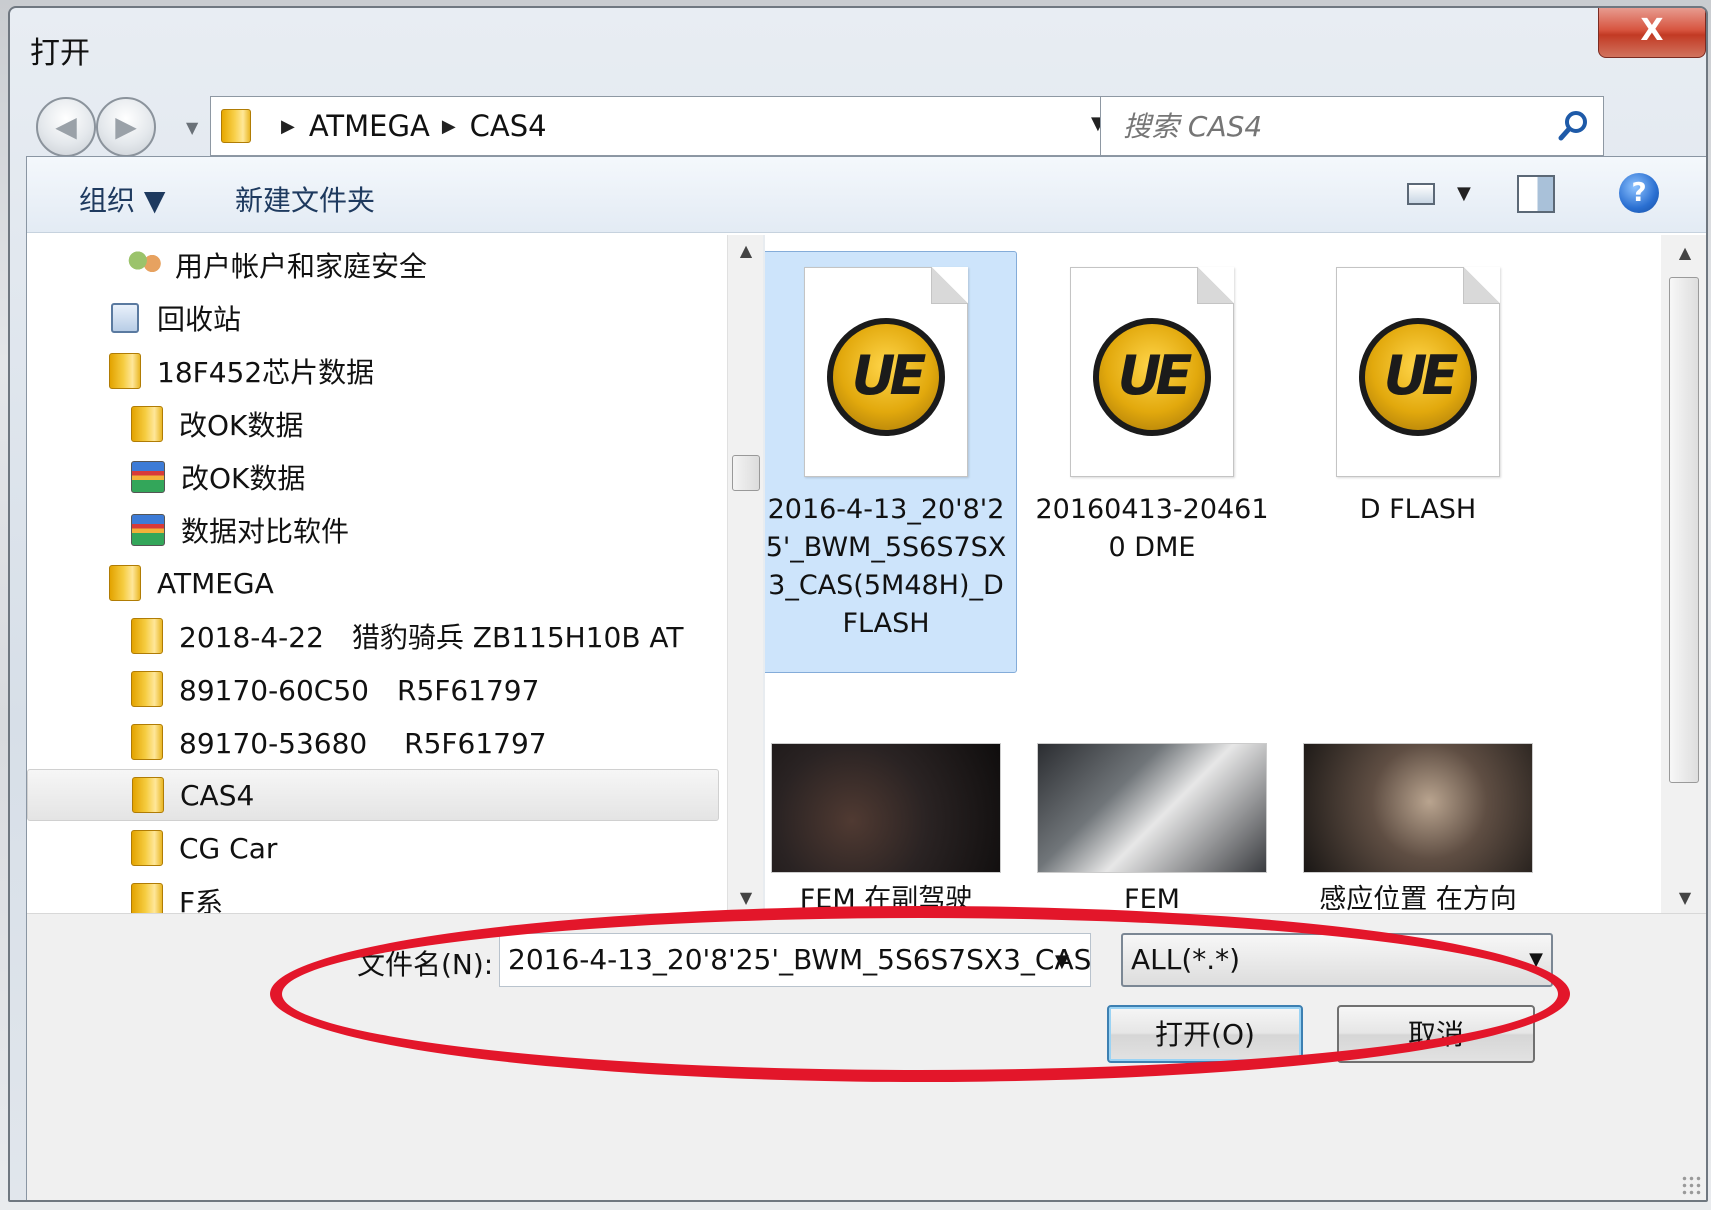  Describe the element at coordinates (217, 795) in the screenshot. I see `tree-item-label: CAS4` at that location.